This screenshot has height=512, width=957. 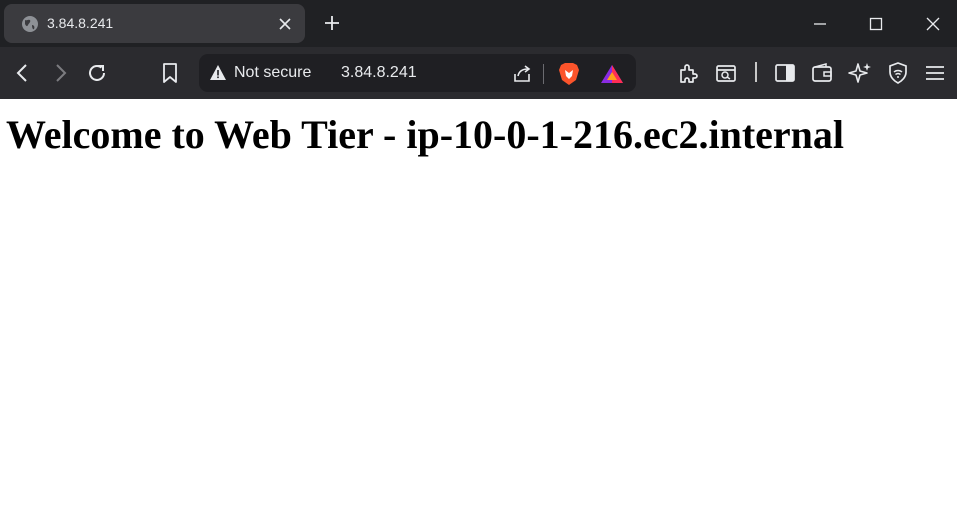 I want to click on brave-shields-icon, so click(x=569, y=74).